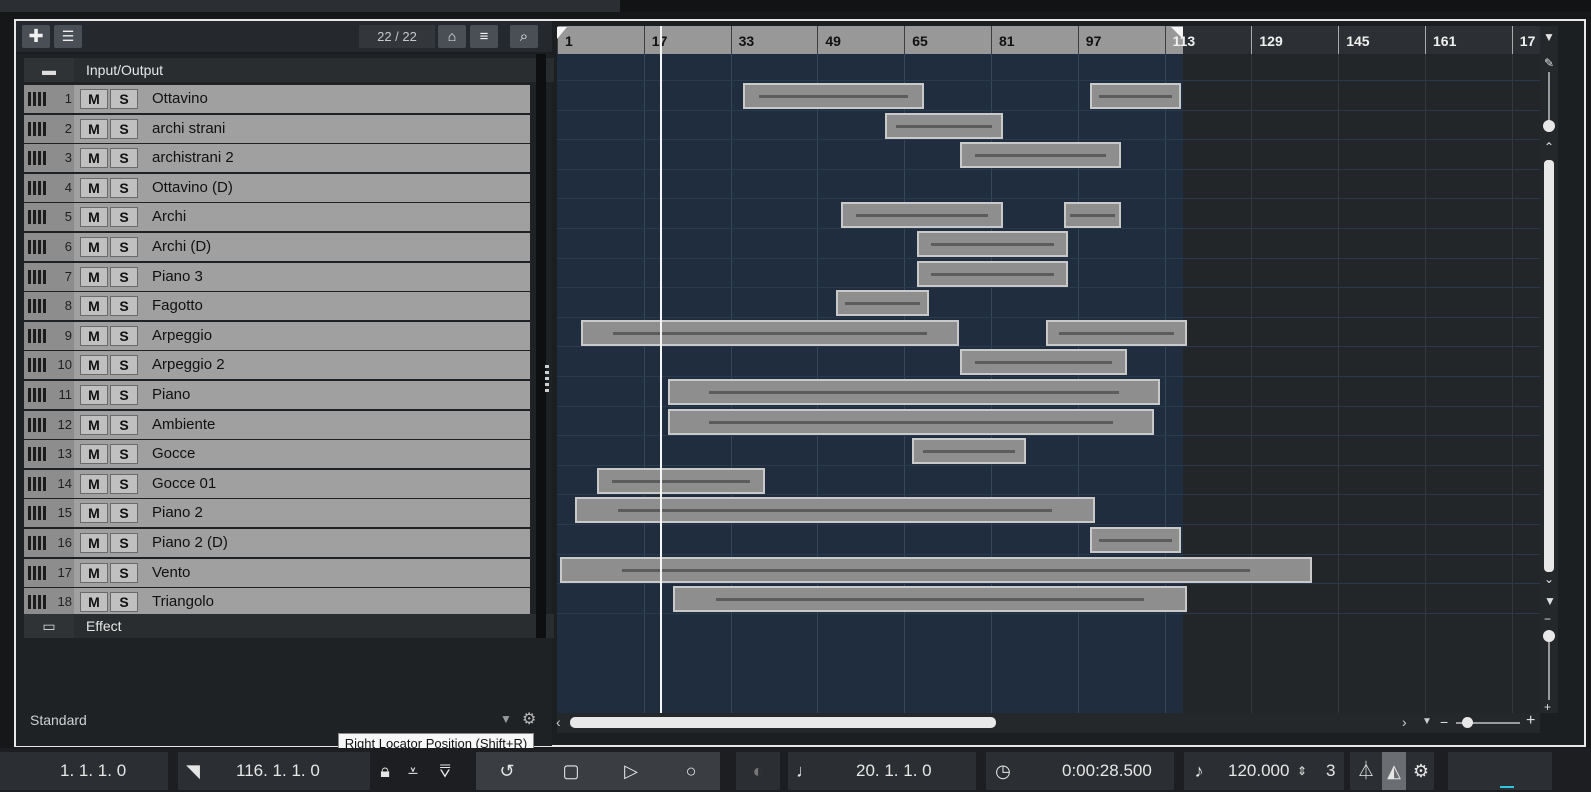 This screenshot has width=1591, height=792. Describe the element at coordinates (1467, 722) in the screenshot. I see `horizontal-zoom-handle` at that location.